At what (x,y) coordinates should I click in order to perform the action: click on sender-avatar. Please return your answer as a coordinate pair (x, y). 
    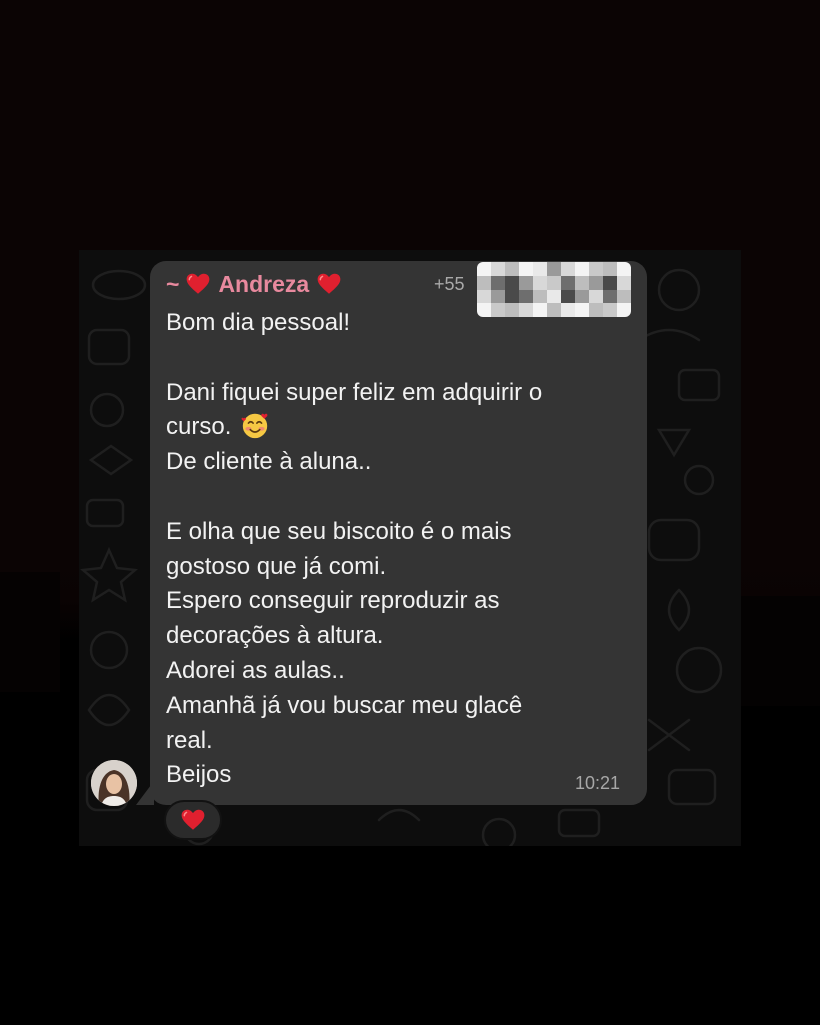
    Looking at the image, I should click on (114, 783).